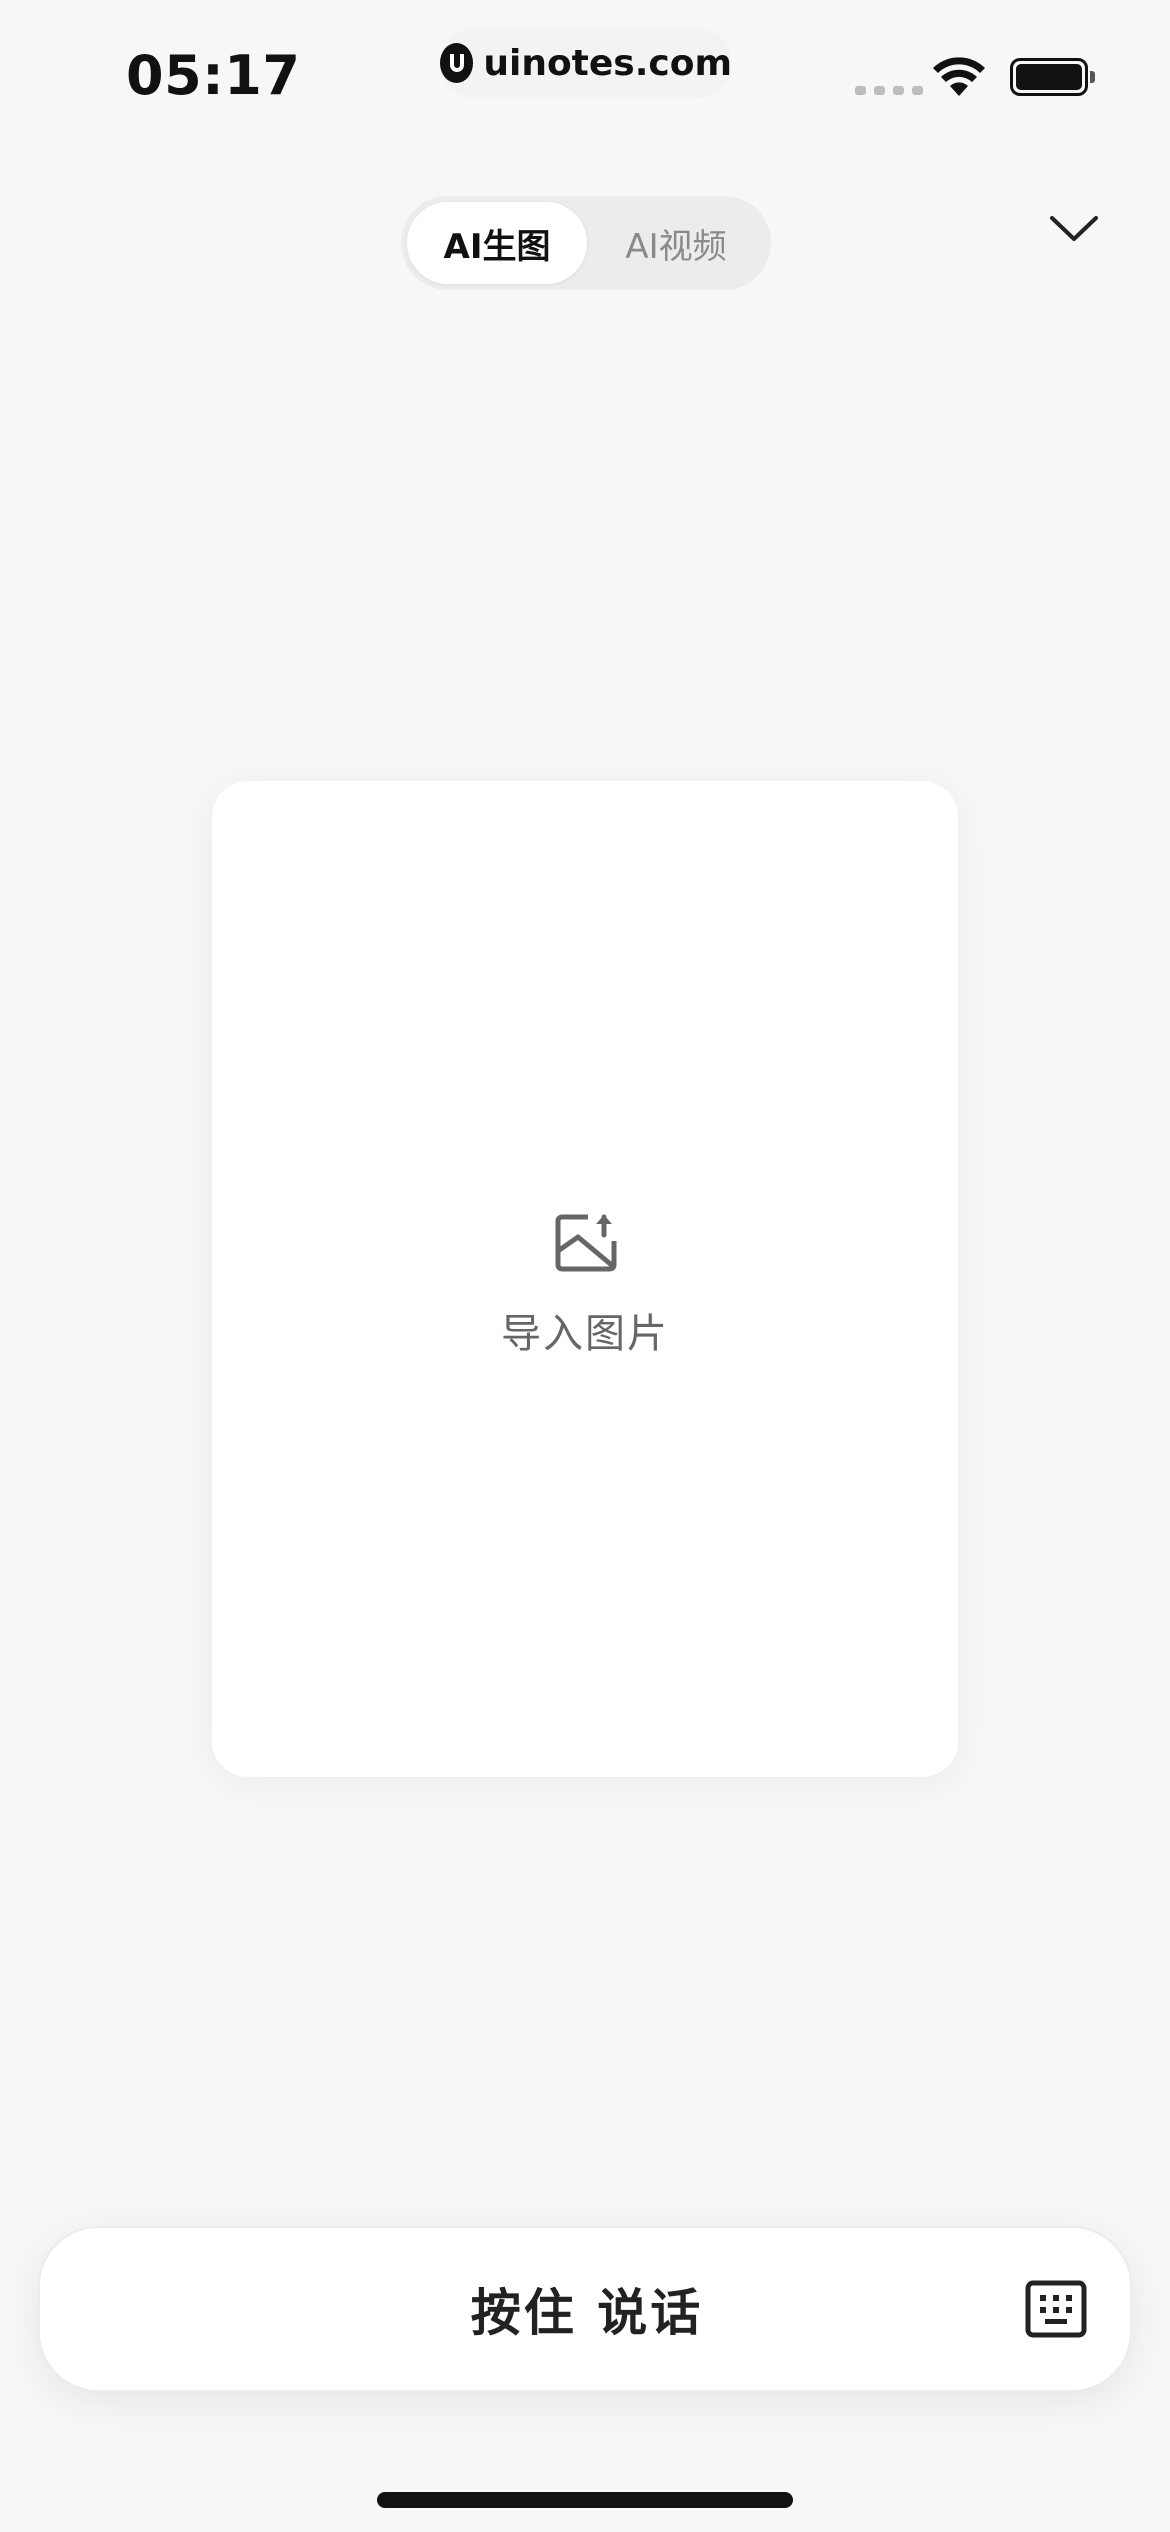 The height and width of the screenshot is (2532, 1170). Describe the element at coordinates (676, 243) in the screenshot. I see `tab-ai-video: AI视频` at that location.